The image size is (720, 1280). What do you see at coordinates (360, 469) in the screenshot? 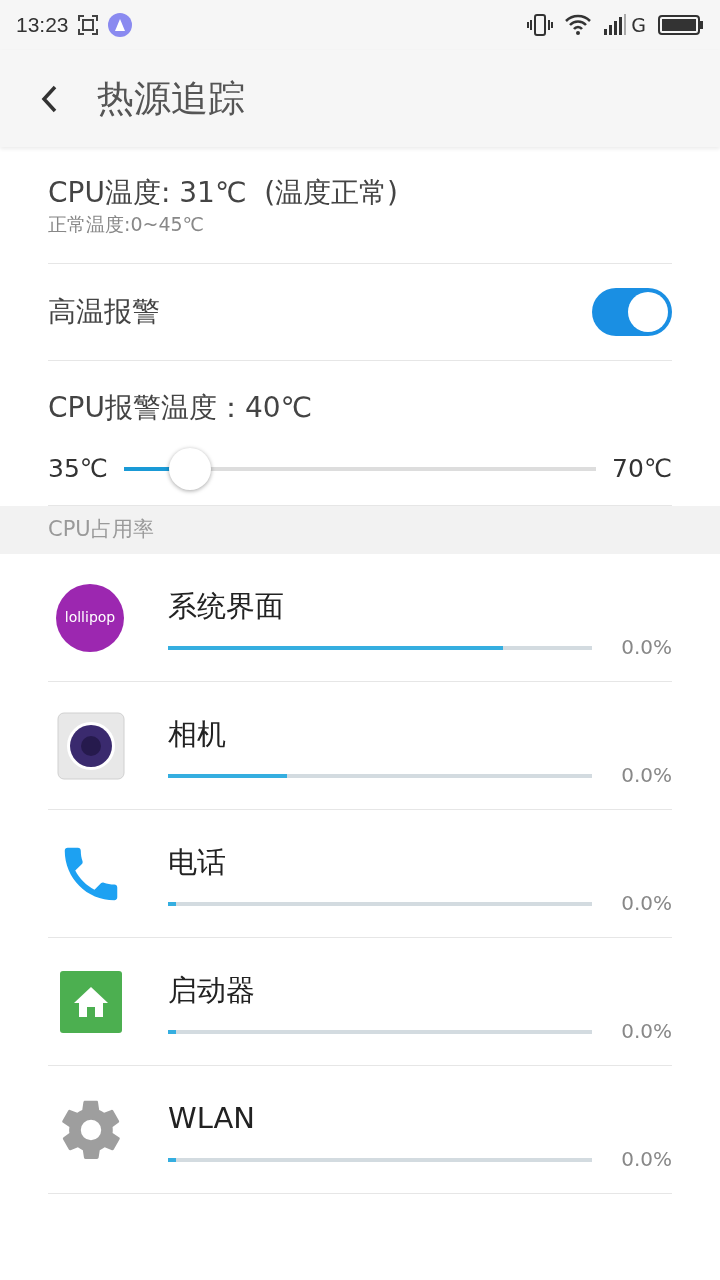
I see `temperature-slider` at bounding box center [360, 469].